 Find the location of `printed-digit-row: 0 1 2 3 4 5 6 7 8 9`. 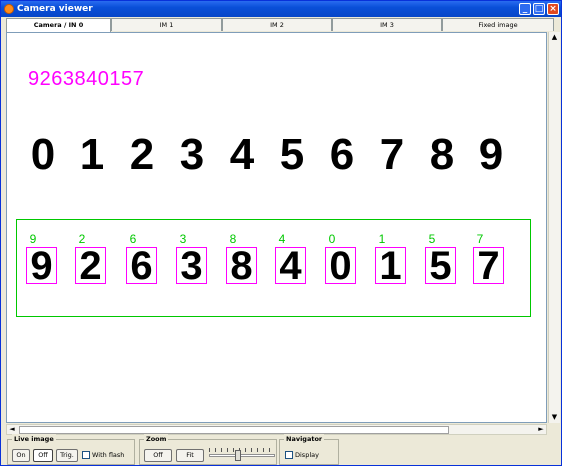

printed-digit-row: 0 1 2 3 4 5 6 7 8 9 is located at coordinates (272, 156).